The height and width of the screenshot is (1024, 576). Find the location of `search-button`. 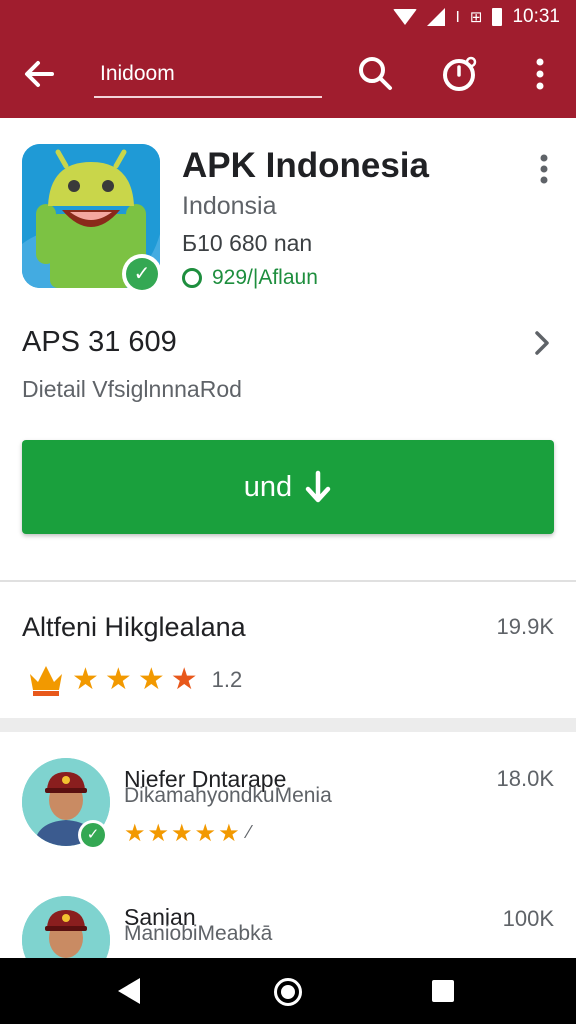

search-button is located at coordinates (376, 74).